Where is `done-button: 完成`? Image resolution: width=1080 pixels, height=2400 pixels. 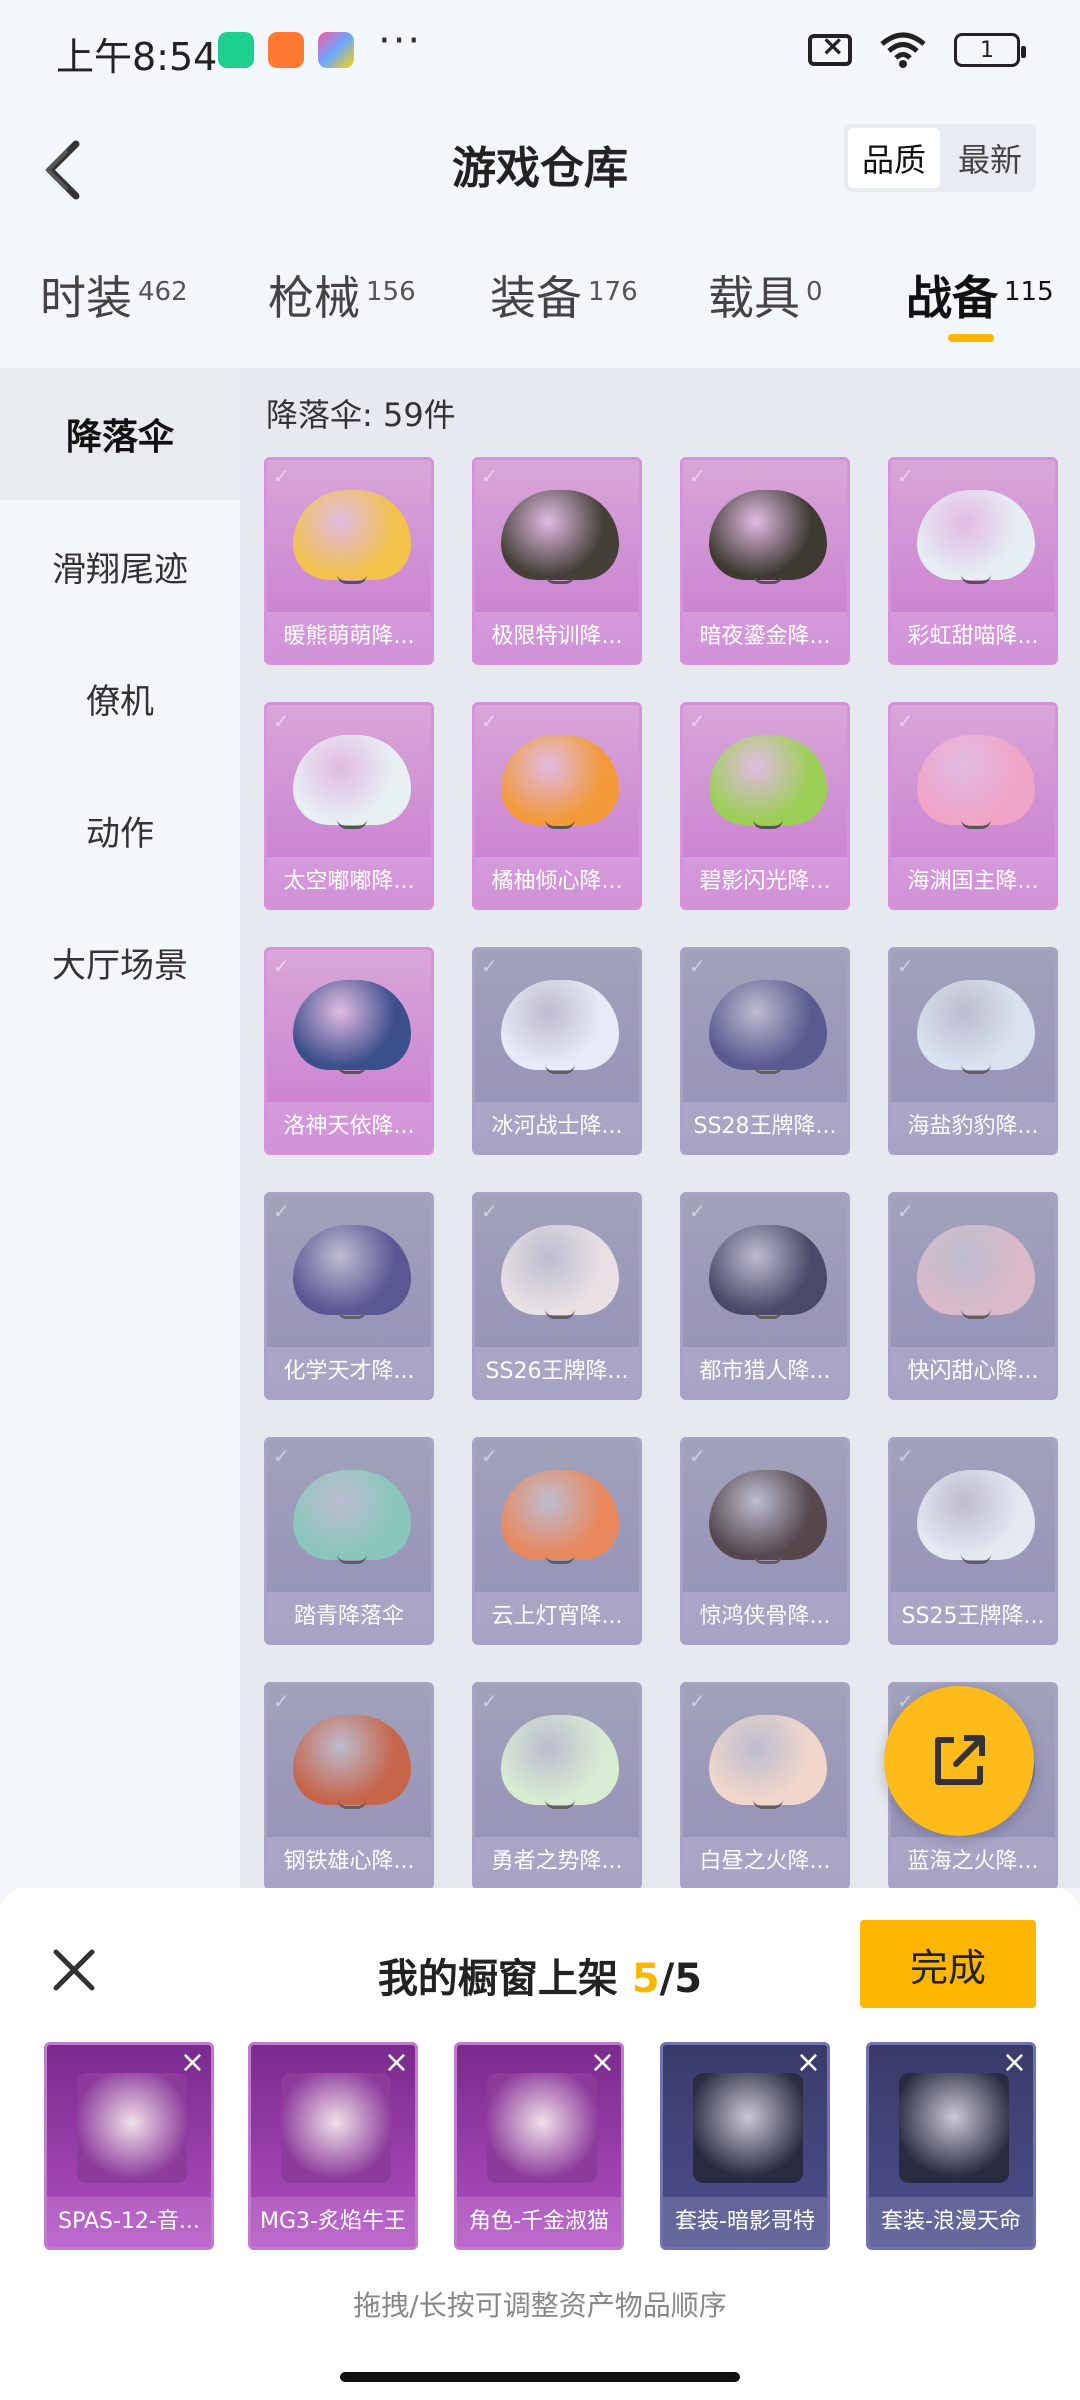 done-button: 完成 is located at coordinates (948, 1964).